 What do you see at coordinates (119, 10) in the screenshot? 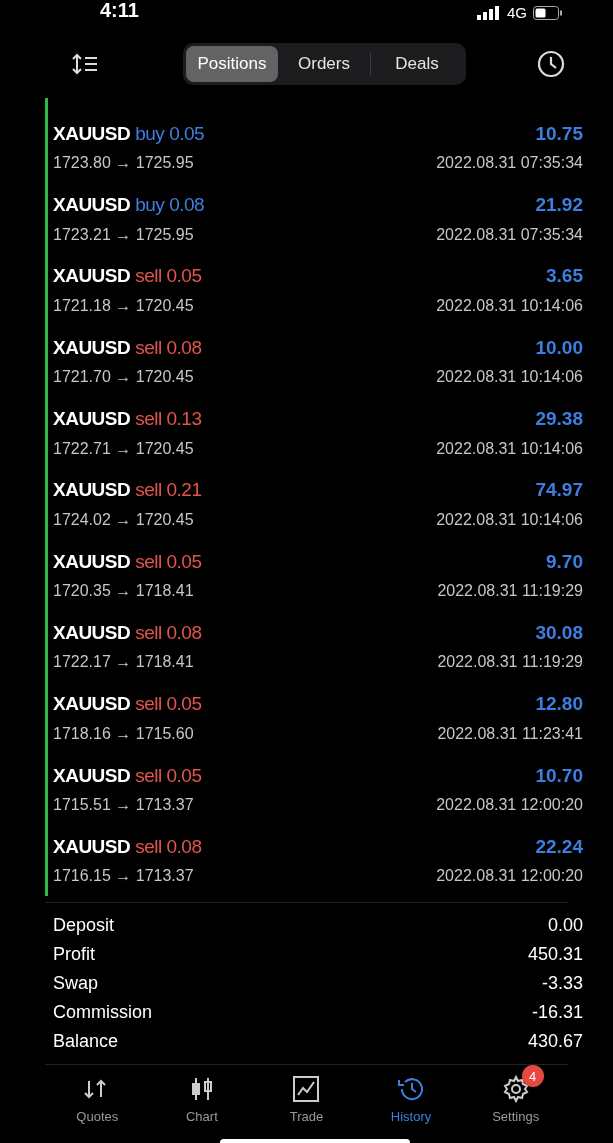
I see `status-time: 4:11` at bounding box center [119, 10].